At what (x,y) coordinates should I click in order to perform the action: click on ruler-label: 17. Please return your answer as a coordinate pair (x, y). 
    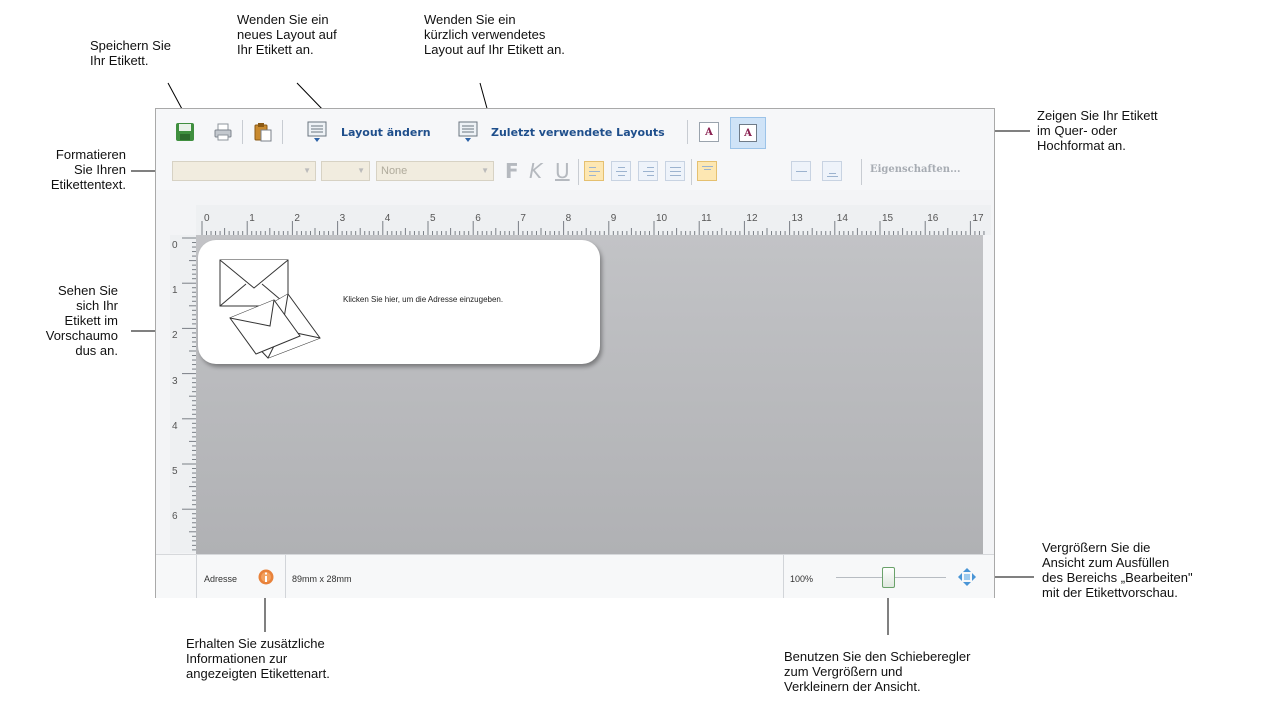
    Looking at the image, I should click on (978, 218).